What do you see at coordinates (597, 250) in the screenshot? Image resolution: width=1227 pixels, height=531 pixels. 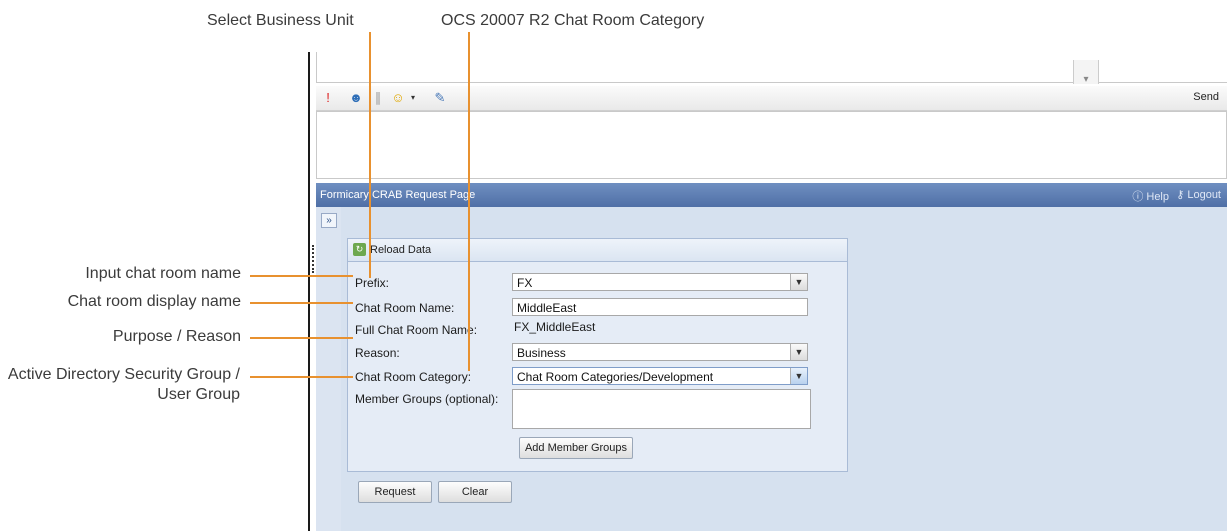 I see `reload-toolbar: ↻ Reload Data` at bounding box center [597, 250].